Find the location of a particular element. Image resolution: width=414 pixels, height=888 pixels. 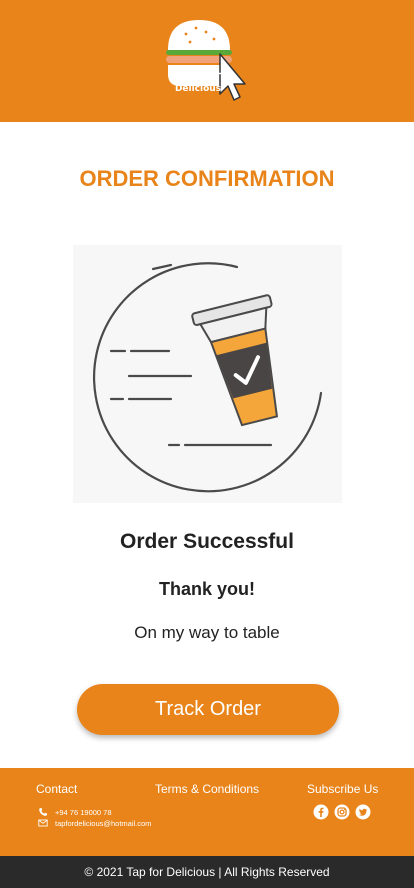

contact-email-row: tapfordelicious@hotmail.com is located at coordinates (94, 823).